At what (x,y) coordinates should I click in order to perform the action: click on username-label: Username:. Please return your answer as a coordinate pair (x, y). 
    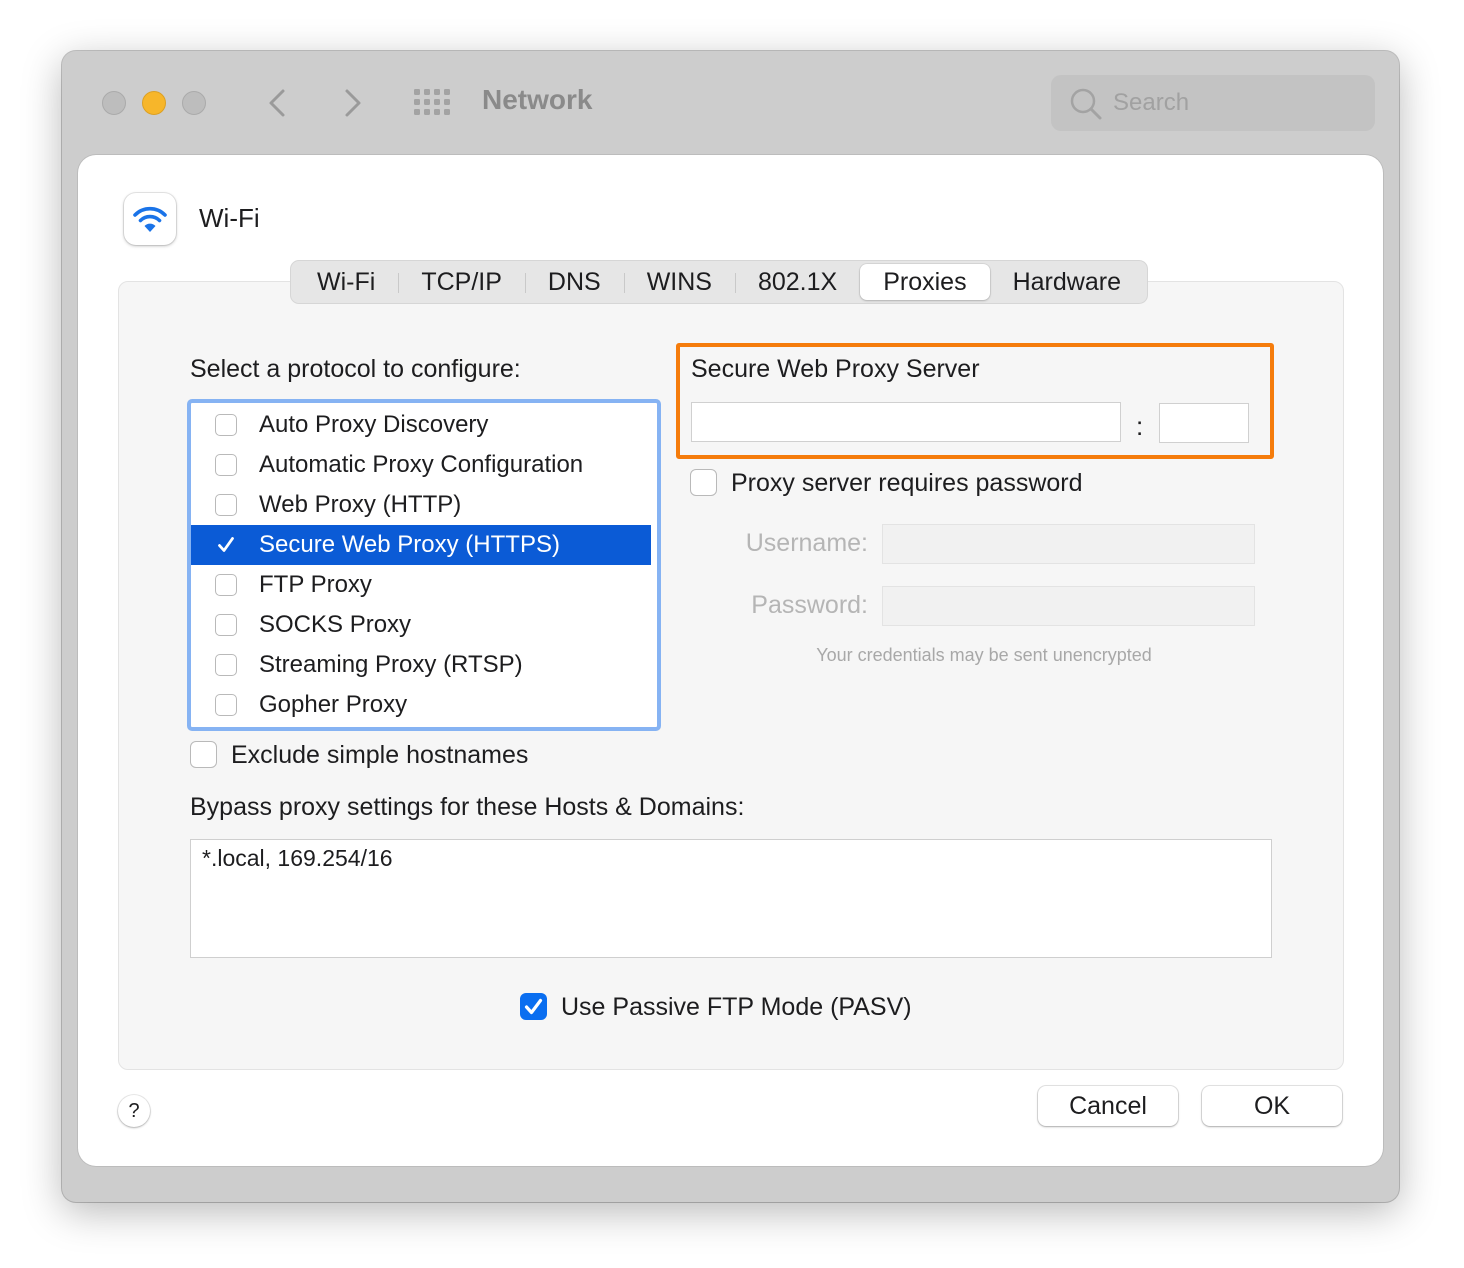
    Looking at the image, I should click on (806, 543).